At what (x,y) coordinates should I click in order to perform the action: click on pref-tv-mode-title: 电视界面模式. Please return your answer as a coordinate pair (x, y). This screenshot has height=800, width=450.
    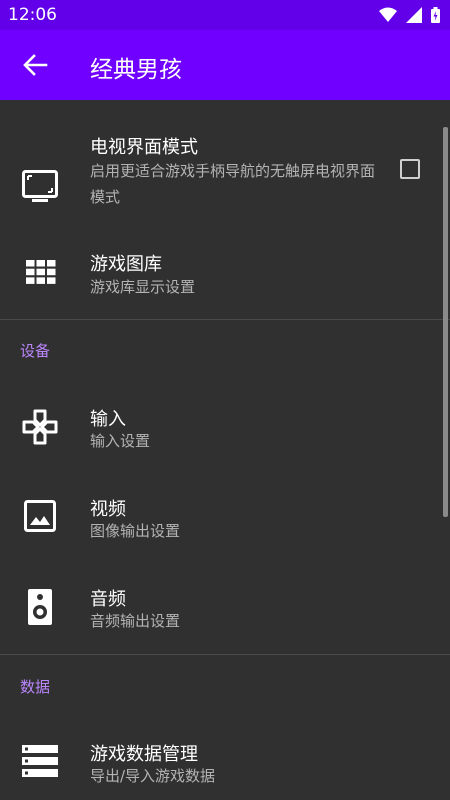
    Looking at the image, I should click on (144, 147).